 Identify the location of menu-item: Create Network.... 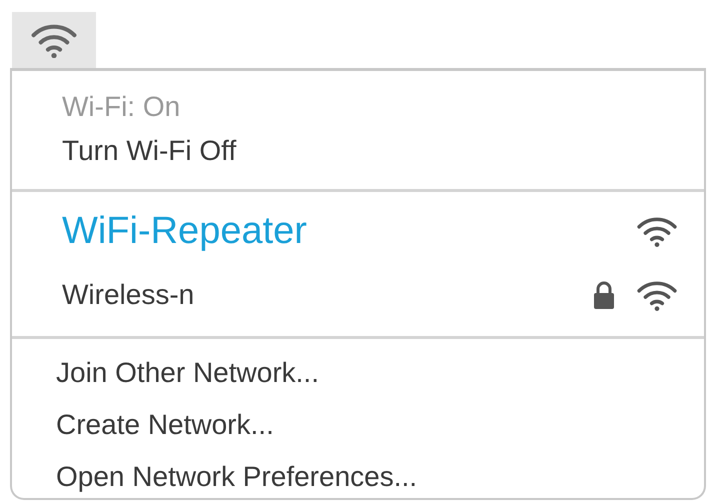
(358, 425).